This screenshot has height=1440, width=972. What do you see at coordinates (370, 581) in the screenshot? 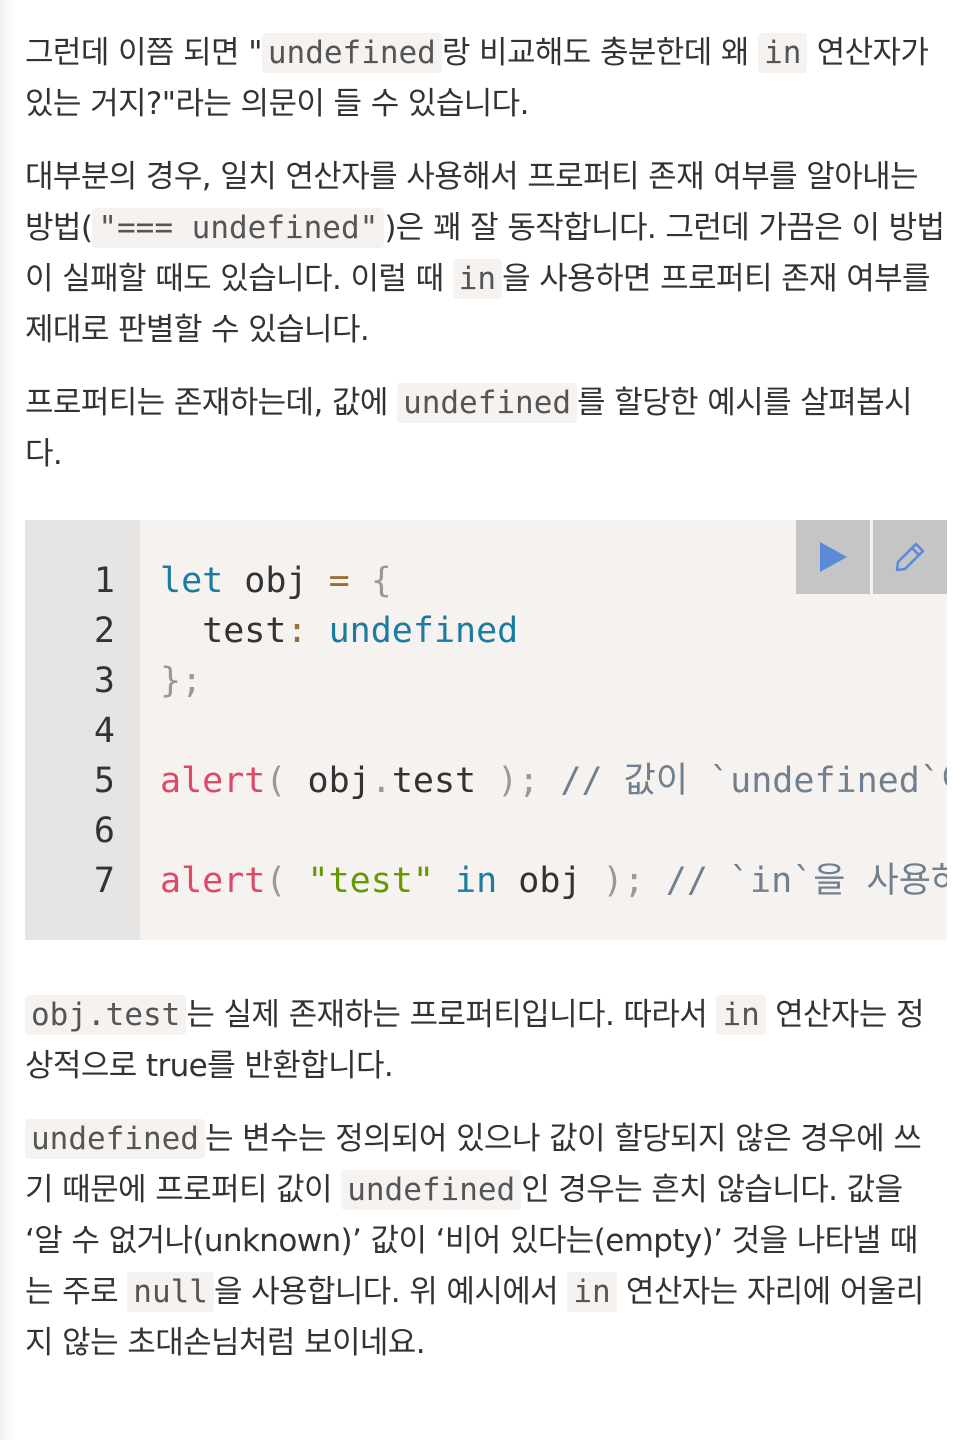
I see `punctuation: {` at bounding box center [370, 581].